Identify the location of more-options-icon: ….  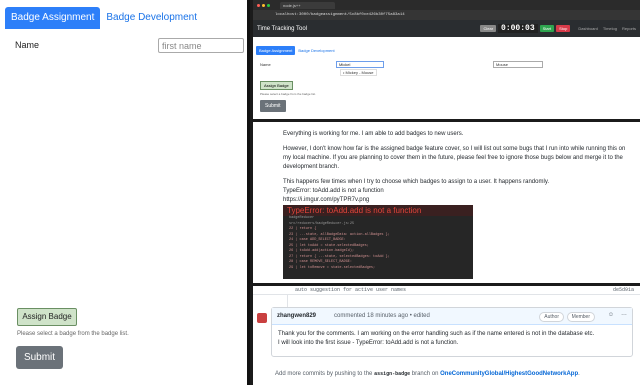
(624, 314).